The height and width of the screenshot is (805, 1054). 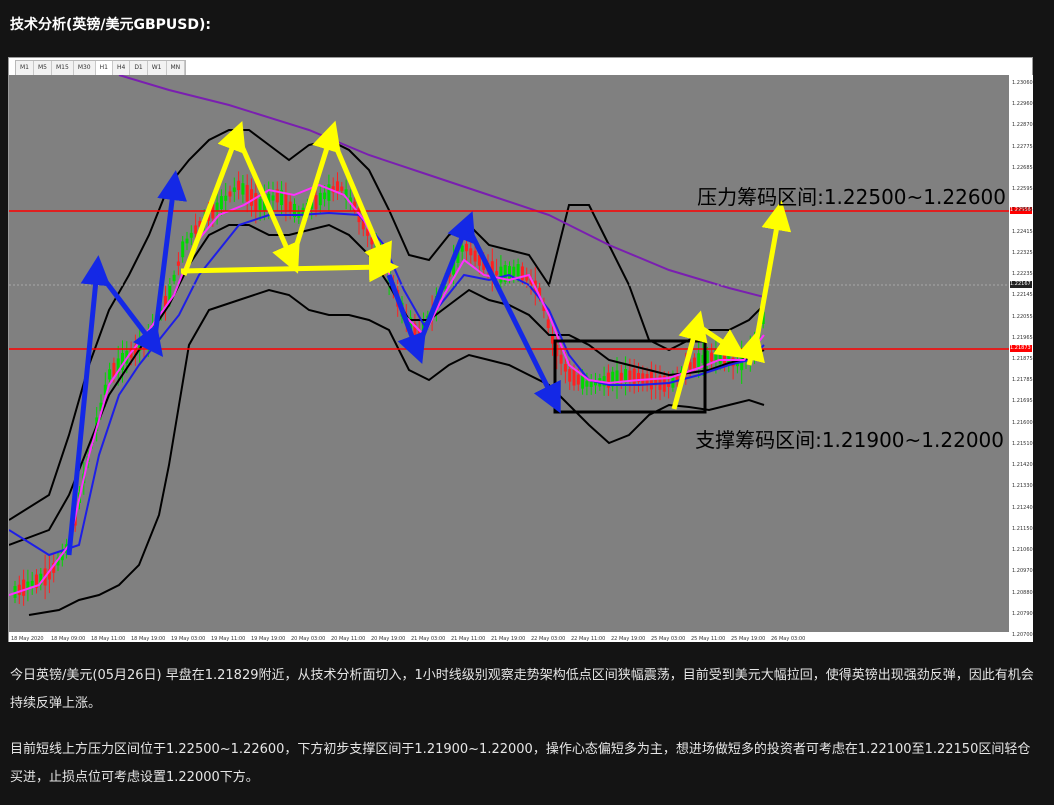 What do you see at coordinates (228, 639) in the screenshot?
I see `time-axis-label: 19 May 11:00` at bounding box center [228, 639].